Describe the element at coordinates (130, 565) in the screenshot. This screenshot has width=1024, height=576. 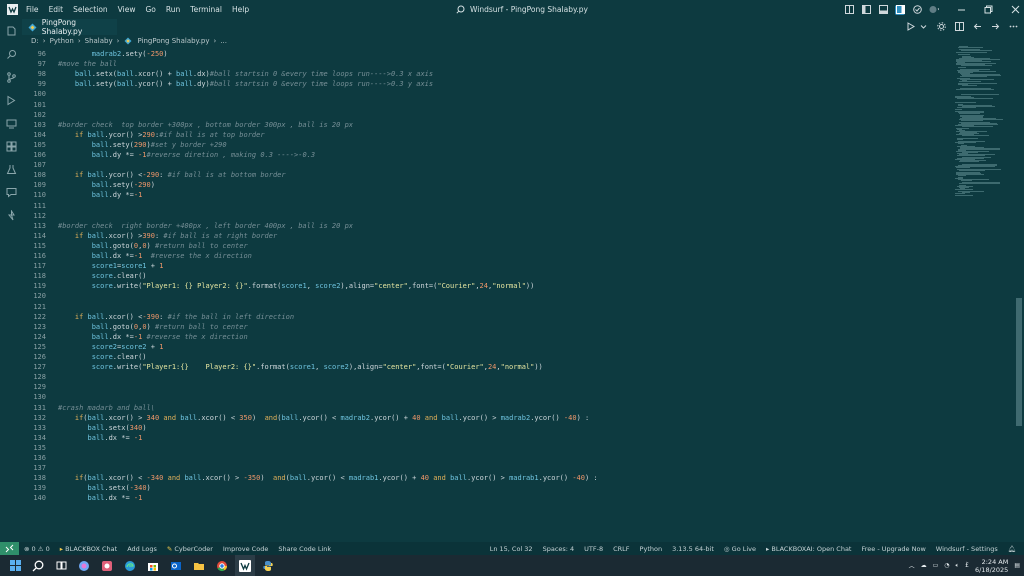
I see `edge-browser-icon` at that location.